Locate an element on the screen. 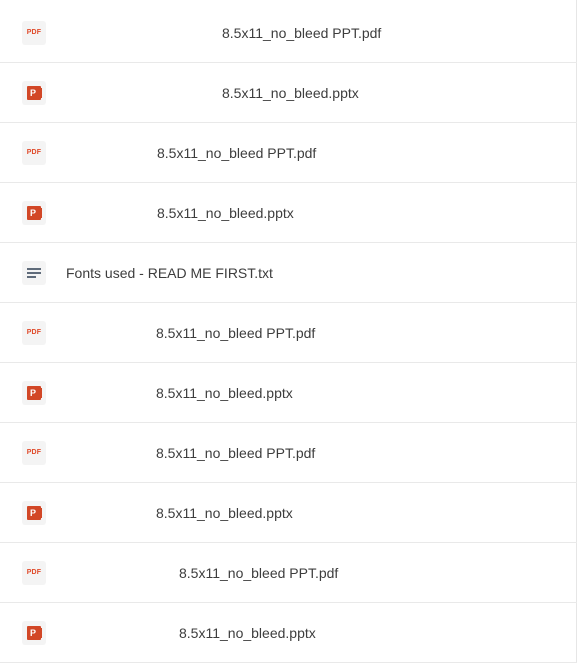 Image resolution: width=577 pixels, height=663 pixels. text-file-icon is located at coordinates (34, 273).